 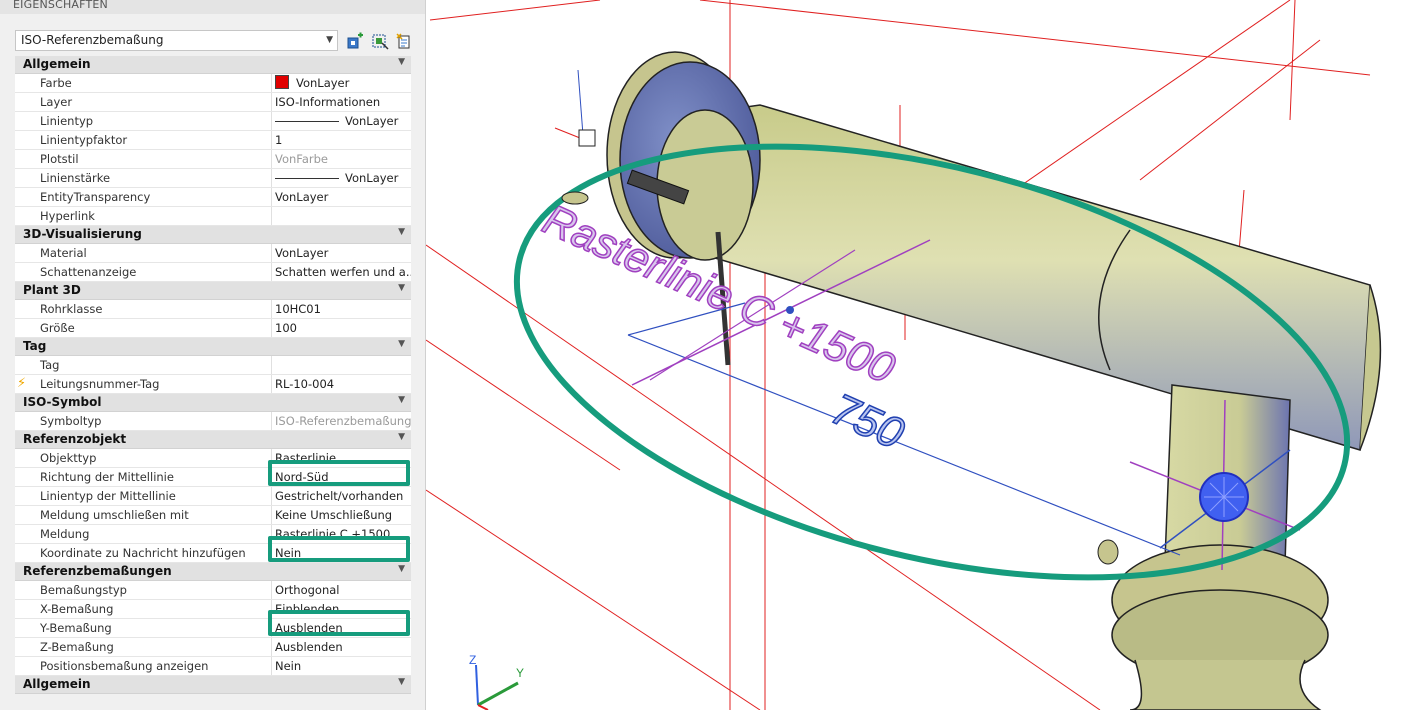 I want to click on property-value: ISO-Referenzbemaßung, so click(x=343, y=421).